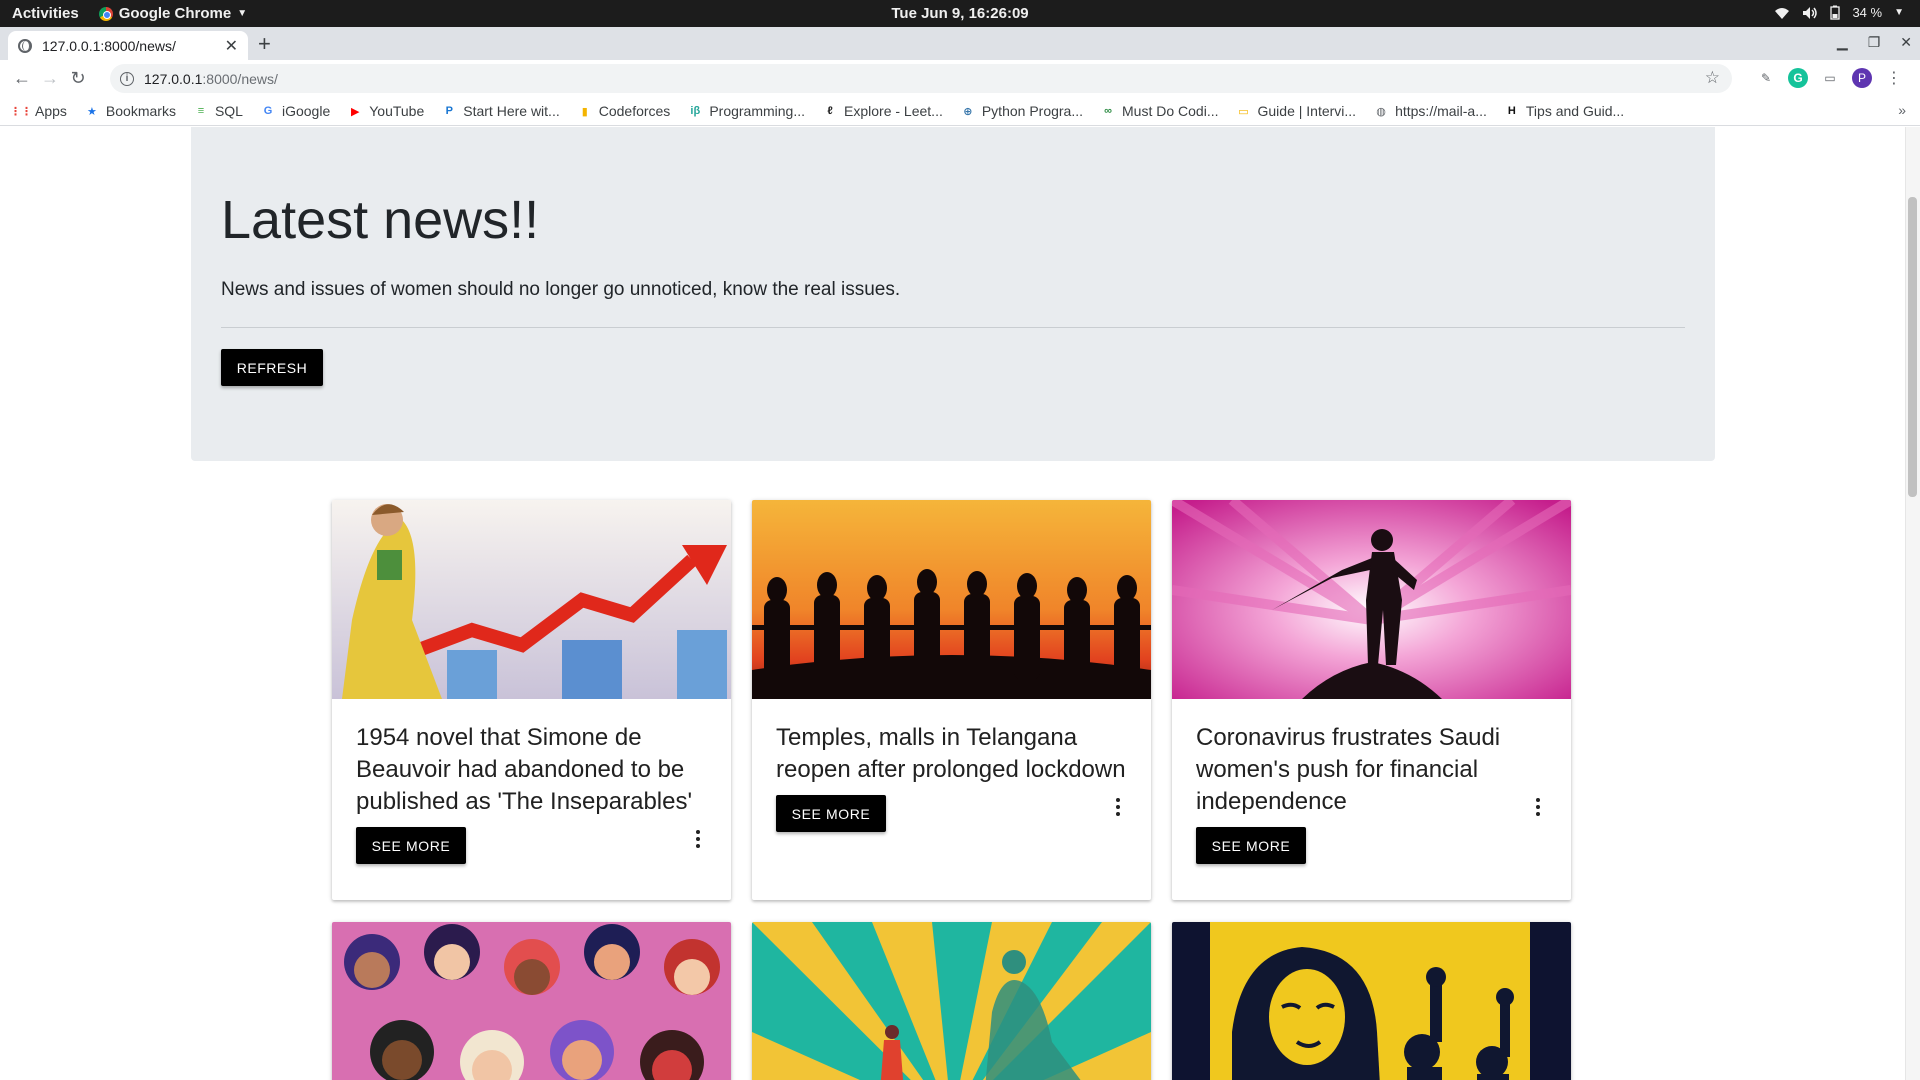  I want to click on sql-icon: ≡, so click(201, 111).